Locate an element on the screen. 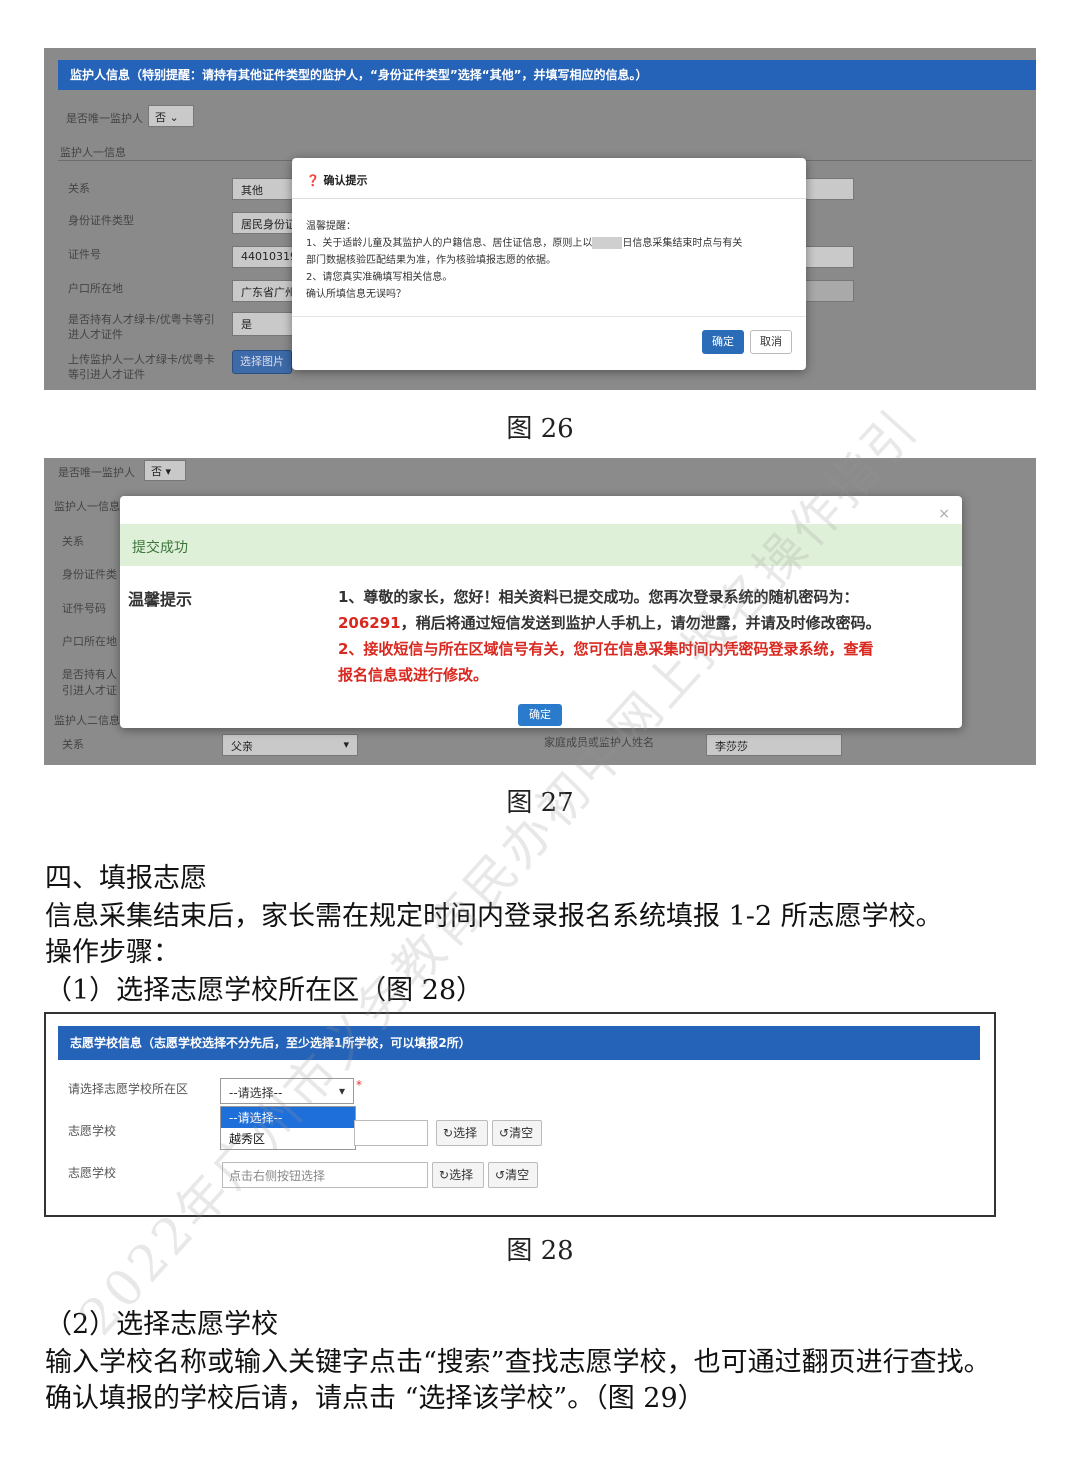 This screenshot has height=1478, width=1080. paragraph-search: 输入学校名称或输入关键字点击“搜索”查找志愿学校，也可通过翻页进行查找。 is located at coordinates (518, 1362).